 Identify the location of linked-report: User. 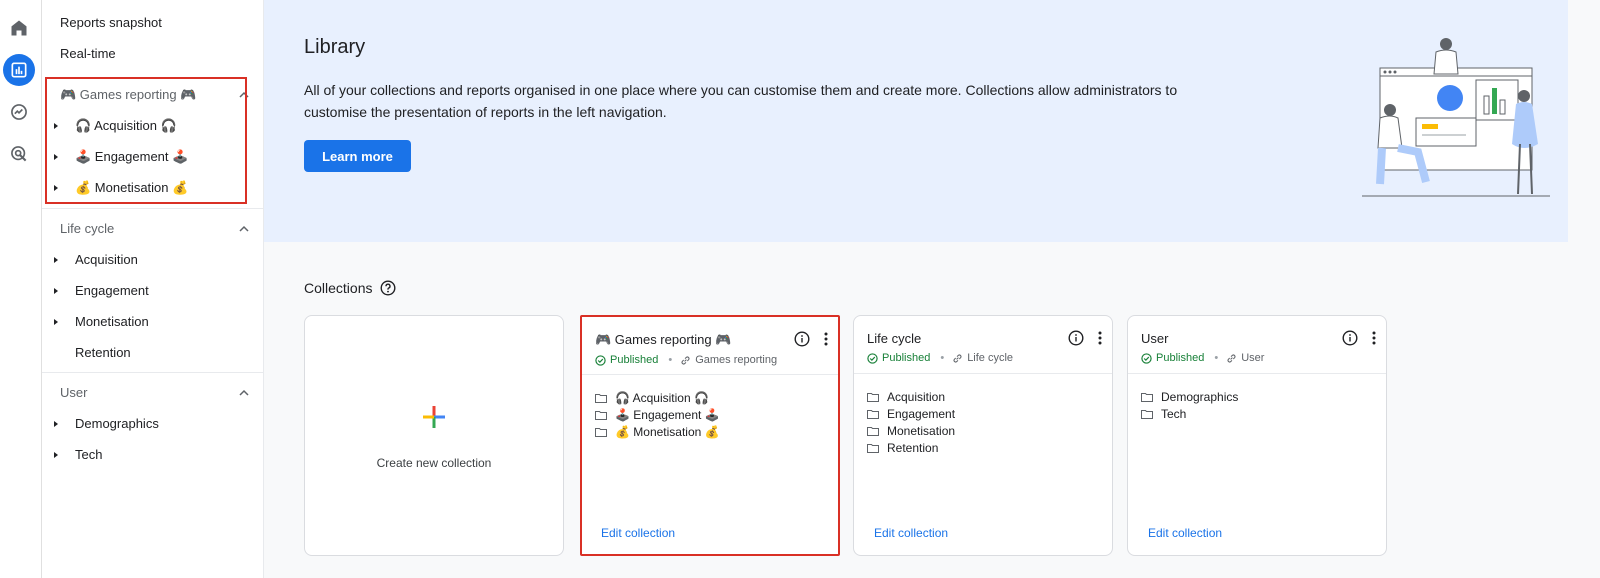
(1253, 358).